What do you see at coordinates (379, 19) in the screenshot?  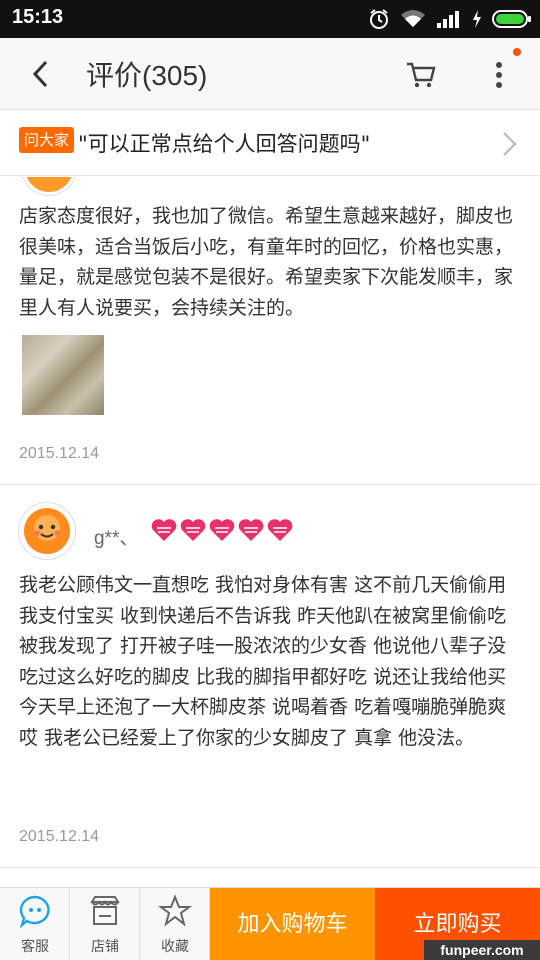 I see `alarm-icon` at bounding box center [379, 19].